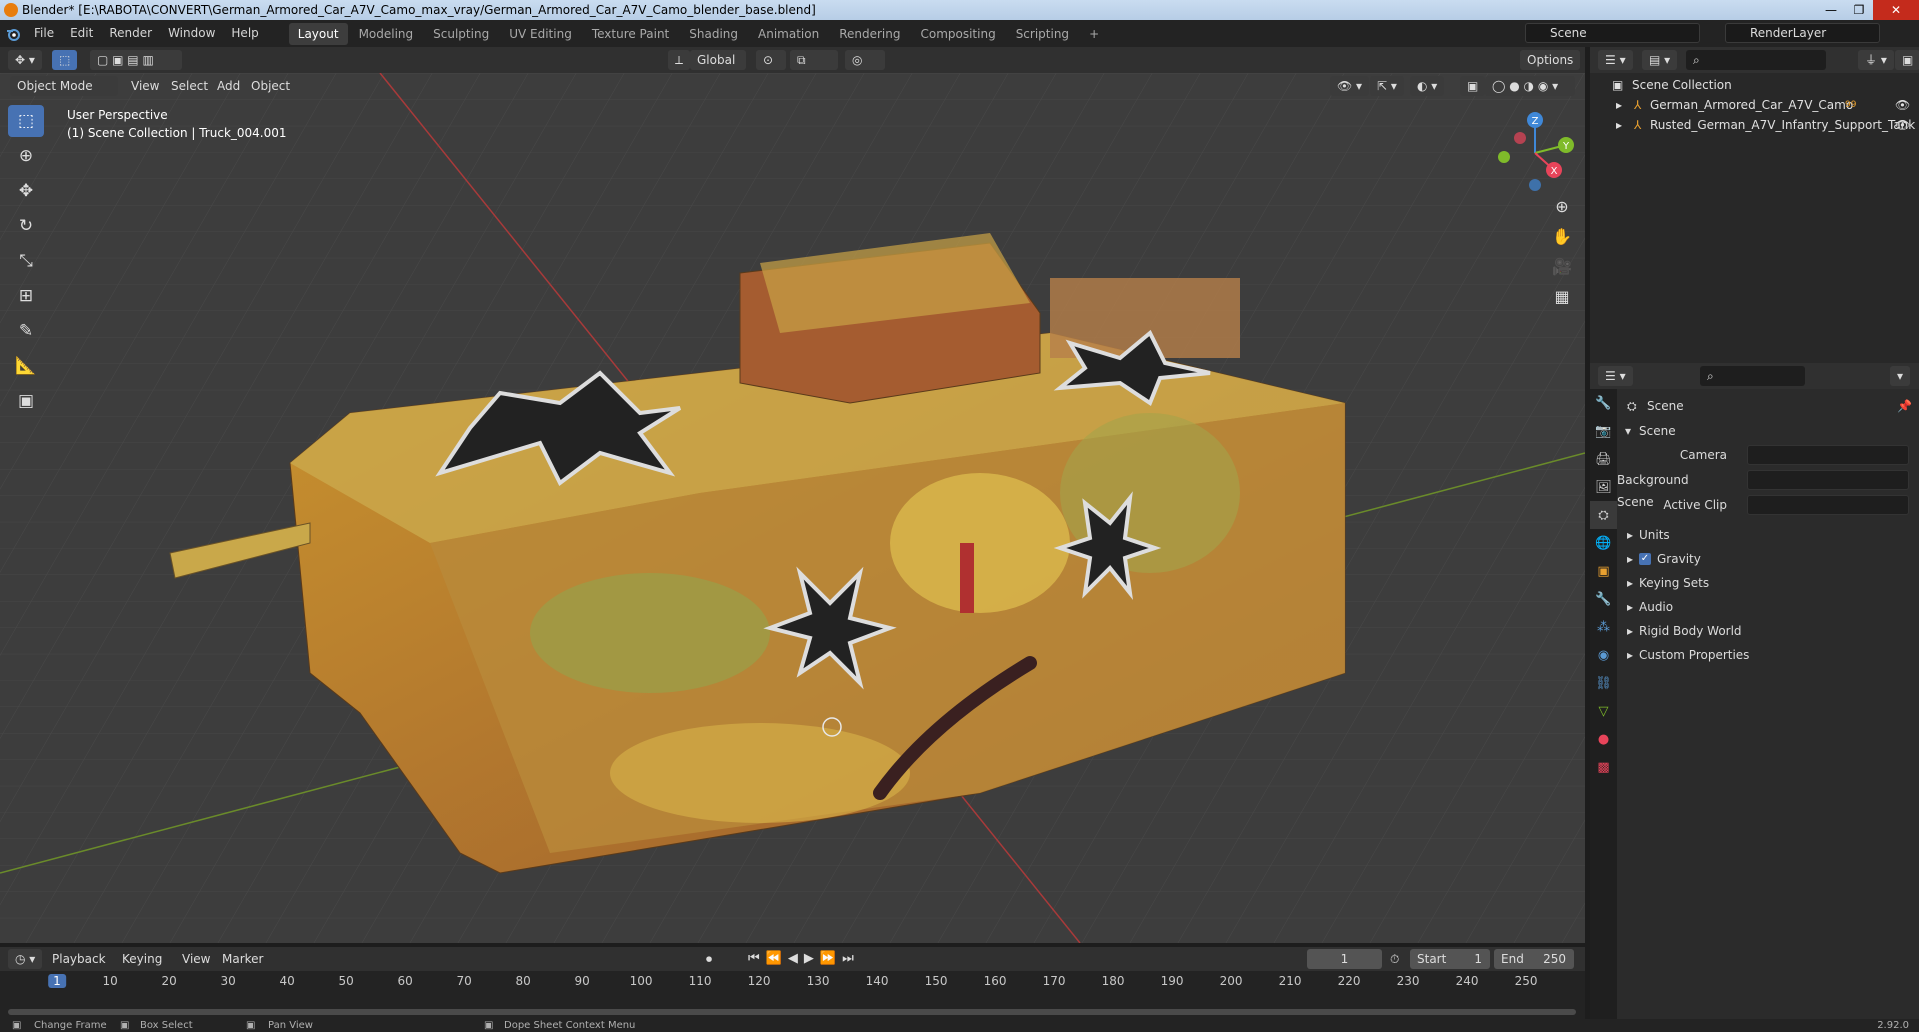 This screenshot has width=1919, height=1032. I want to click on move-tool-icon: ✥, so click(26, 191).